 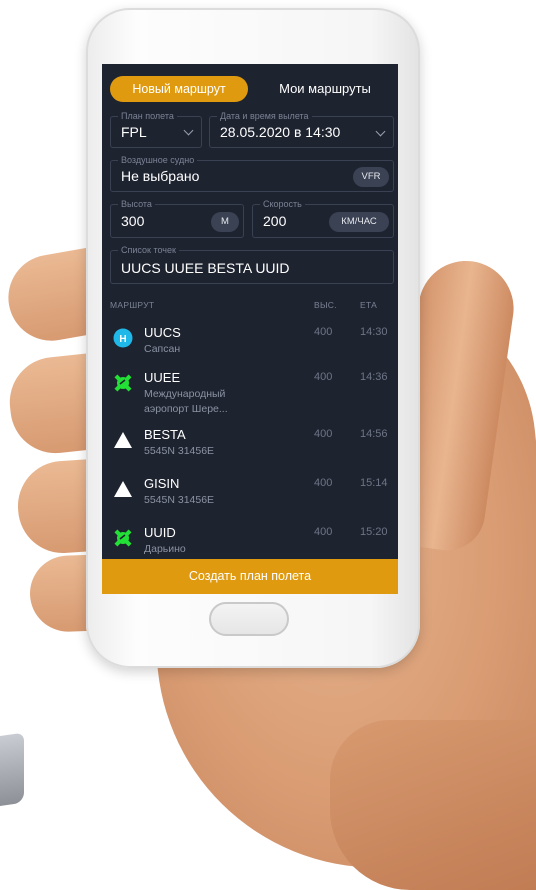 What do you see at coordinates (374, 483) in the screenshot?
I see `route-point-eta: 15:14` at bounding box center [374, 483].